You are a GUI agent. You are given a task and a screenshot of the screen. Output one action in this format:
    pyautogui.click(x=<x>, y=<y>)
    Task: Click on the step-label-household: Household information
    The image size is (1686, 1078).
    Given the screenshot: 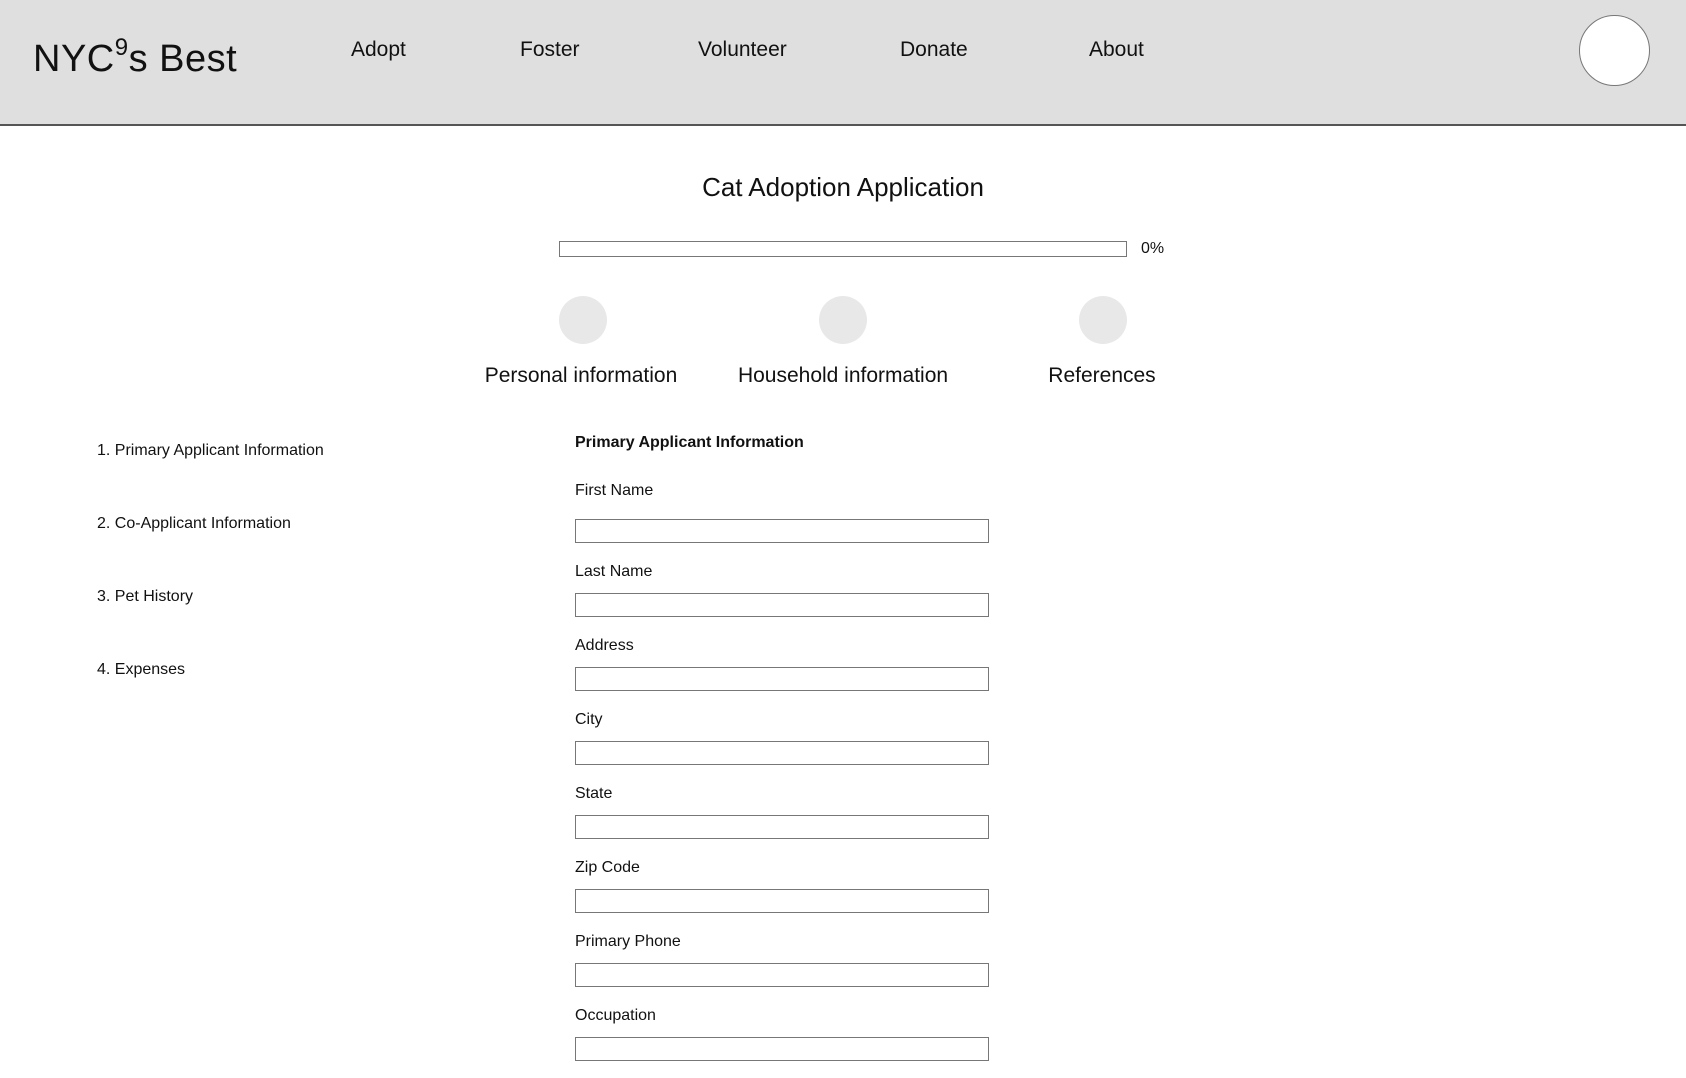 What is the action you would take?
    pyautogui.click(x=843, y=376)
    